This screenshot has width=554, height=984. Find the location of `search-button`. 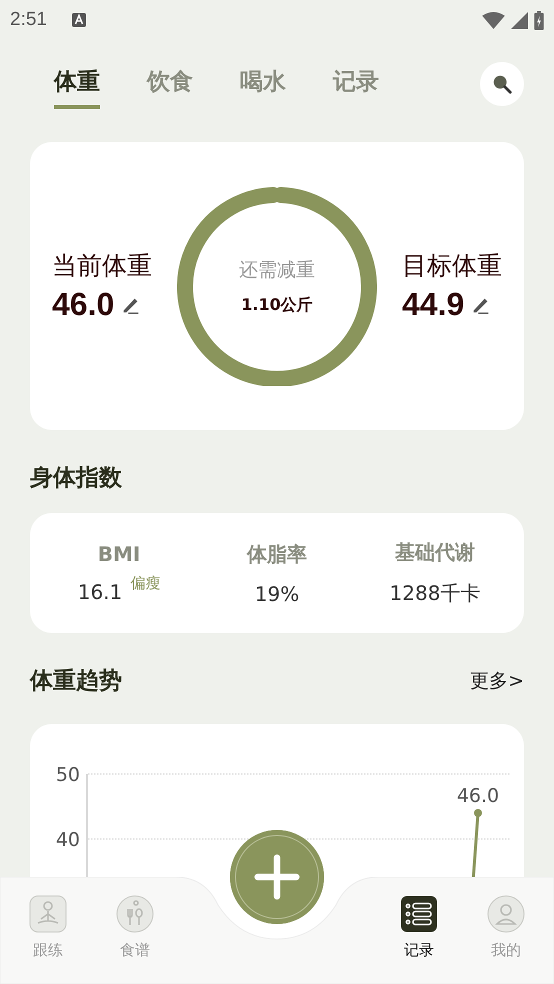

search-button is located at coordinates (502, 84).